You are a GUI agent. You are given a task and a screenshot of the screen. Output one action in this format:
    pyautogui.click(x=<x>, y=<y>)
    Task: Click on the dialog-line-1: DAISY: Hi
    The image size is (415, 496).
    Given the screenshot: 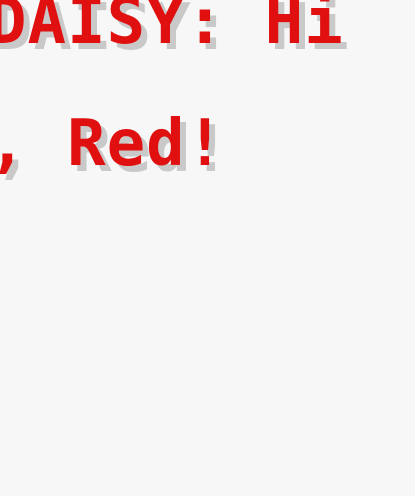 What is the action you would take?
    pyautogui.click(x=172, y=29)
    